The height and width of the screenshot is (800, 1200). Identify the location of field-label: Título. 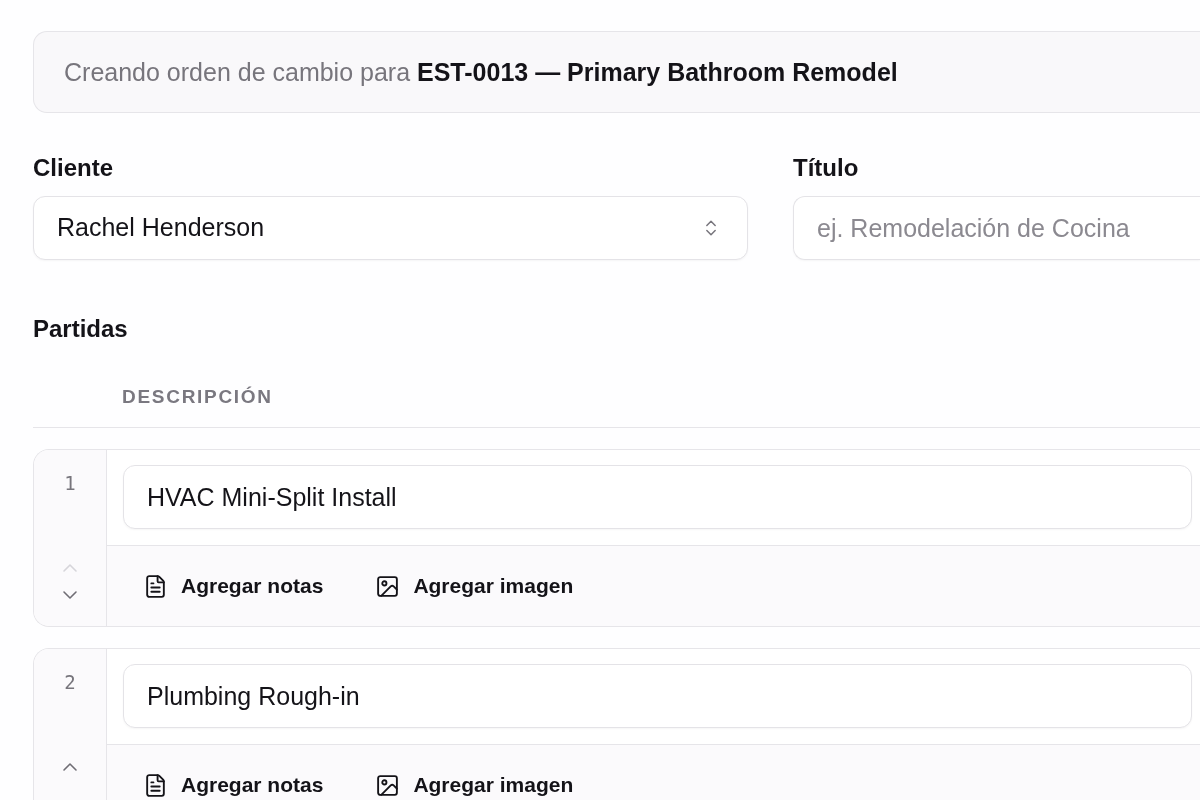
(826, 168).